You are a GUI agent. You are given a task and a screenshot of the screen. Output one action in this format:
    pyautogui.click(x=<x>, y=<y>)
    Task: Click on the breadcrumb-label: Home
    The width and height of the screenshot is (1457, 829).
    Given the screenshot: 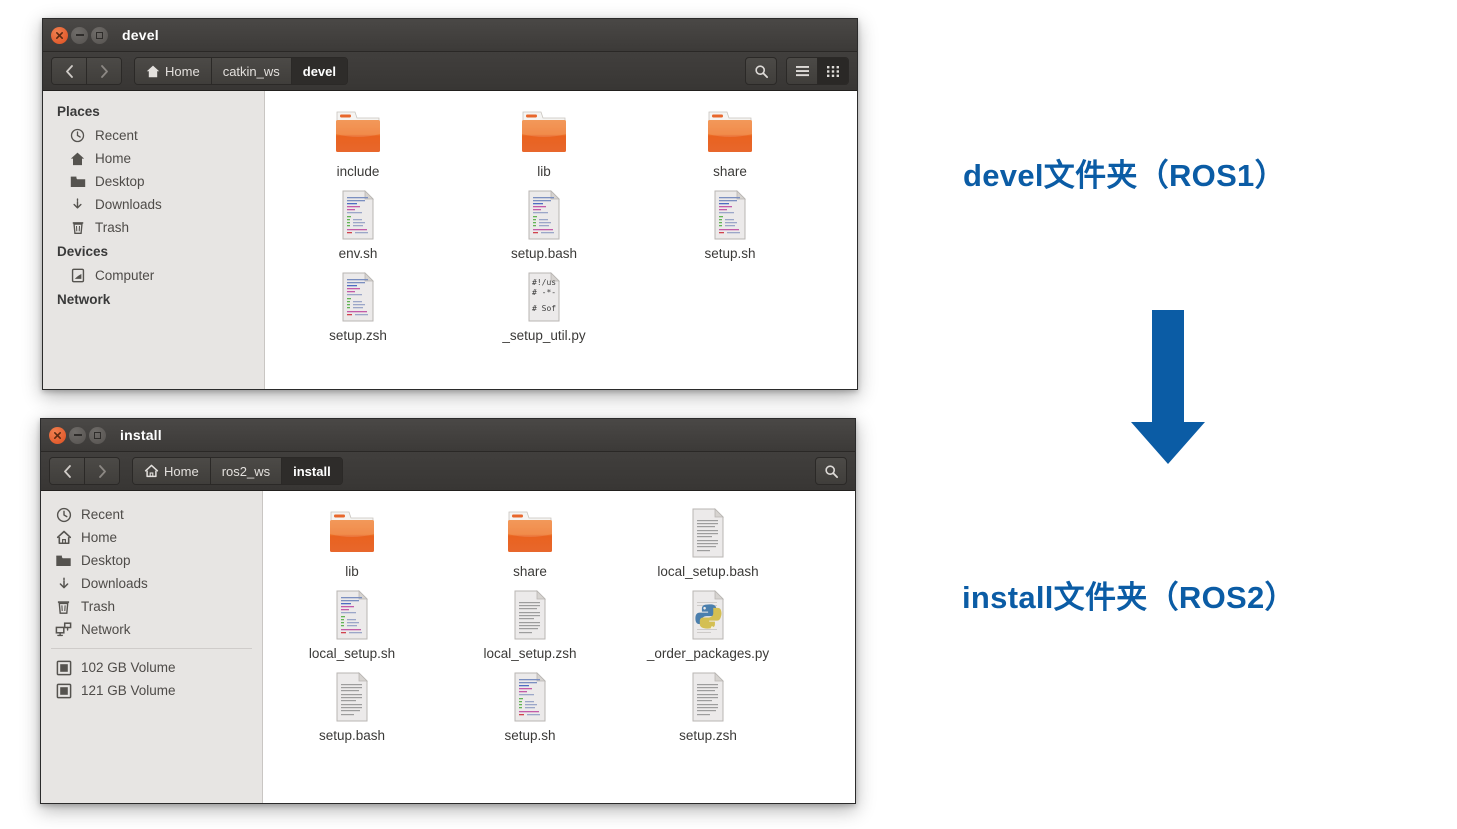 What is the action you would take?
    pyautogui.click(x=182, y=71)
    